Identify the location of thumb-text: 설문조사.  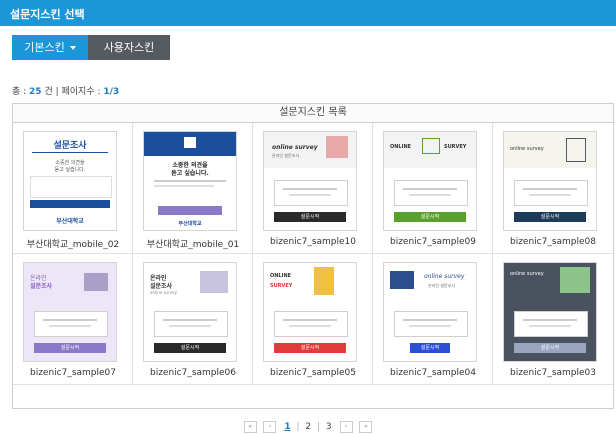
(41, 286).